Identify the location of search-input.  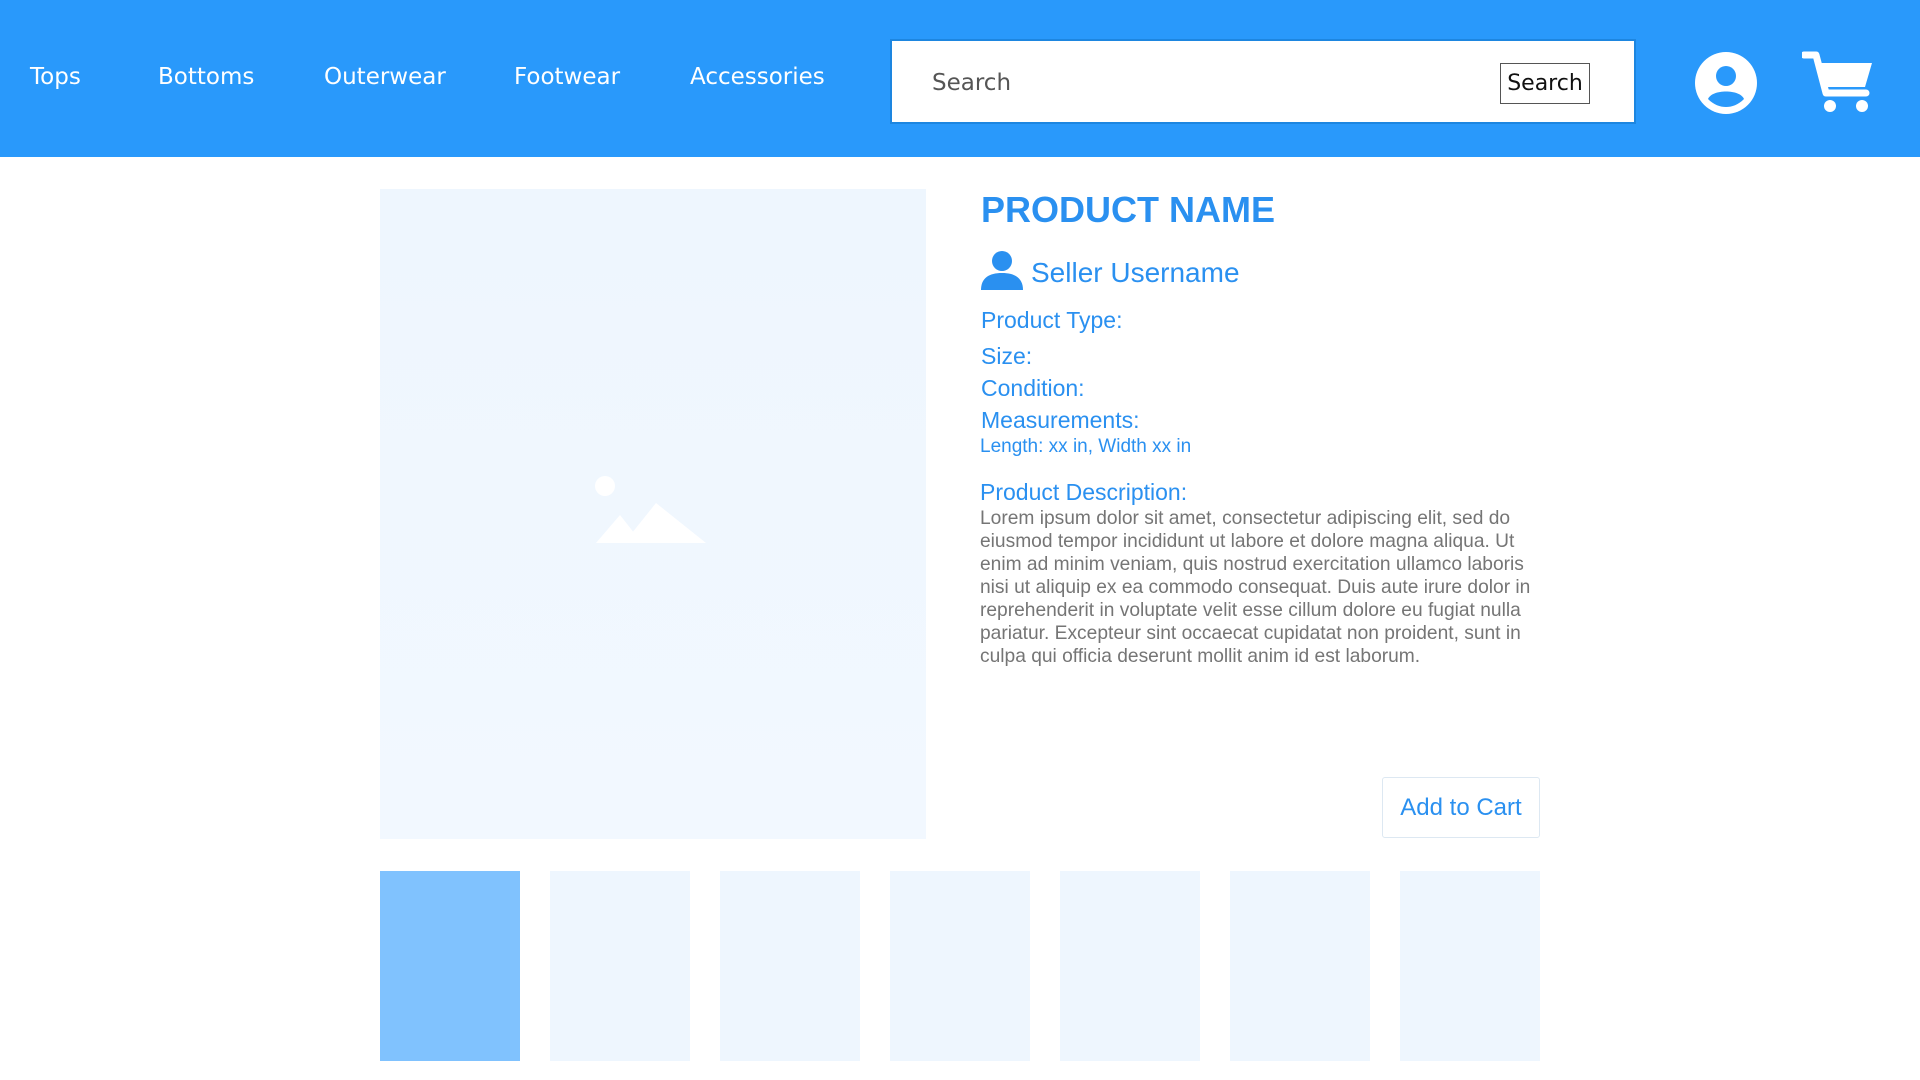
(1202, 83).